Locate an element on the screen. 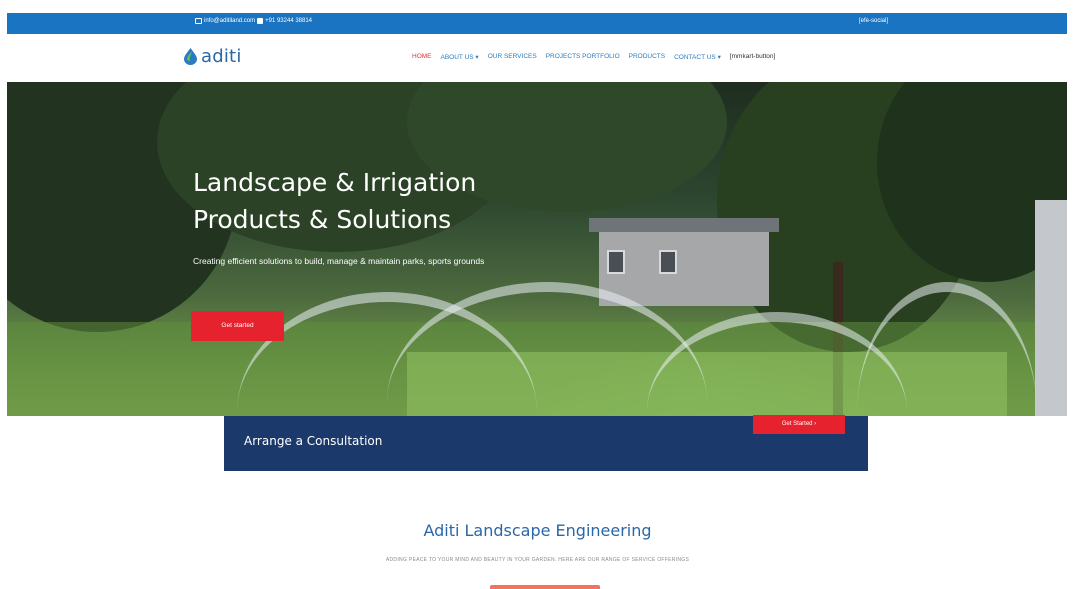  consultation-bar: Arrange a Consultation Get Started › is located at coordinates (546, 443).